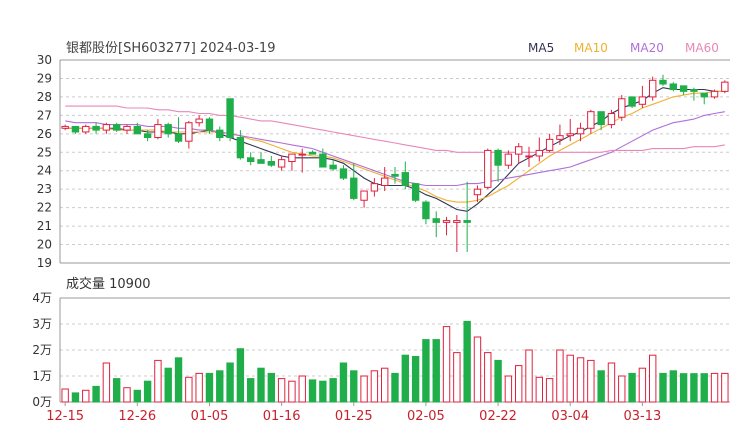 The image size is (740, 440). I want to click on date-tick-label: 12-26, so click(137, 416).